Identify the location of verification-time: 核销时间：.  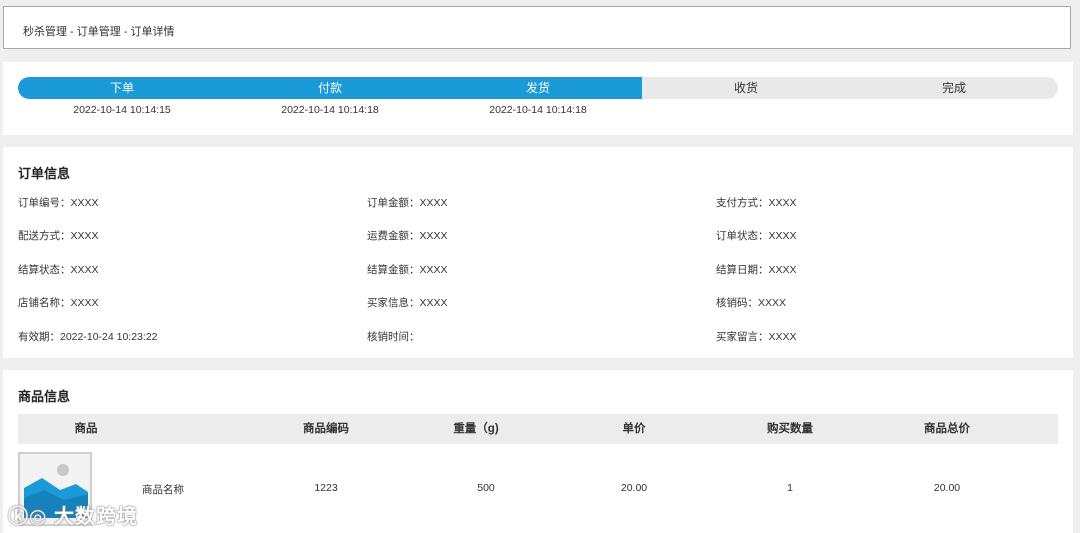
(393, 337).